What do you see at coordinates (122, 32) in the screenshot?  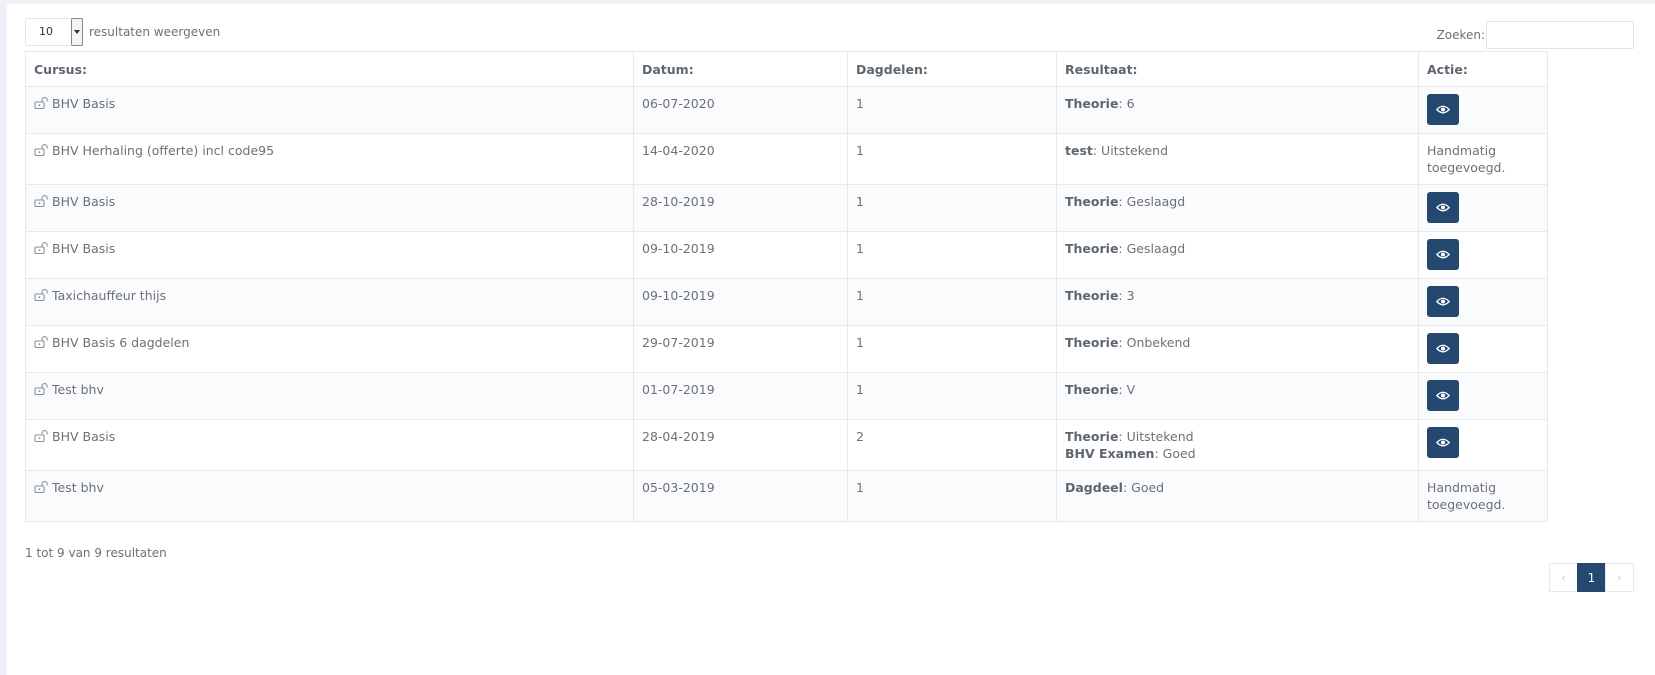 I see `length-menu: 10 resultaten weergeven` at bounding box center [122, 32].